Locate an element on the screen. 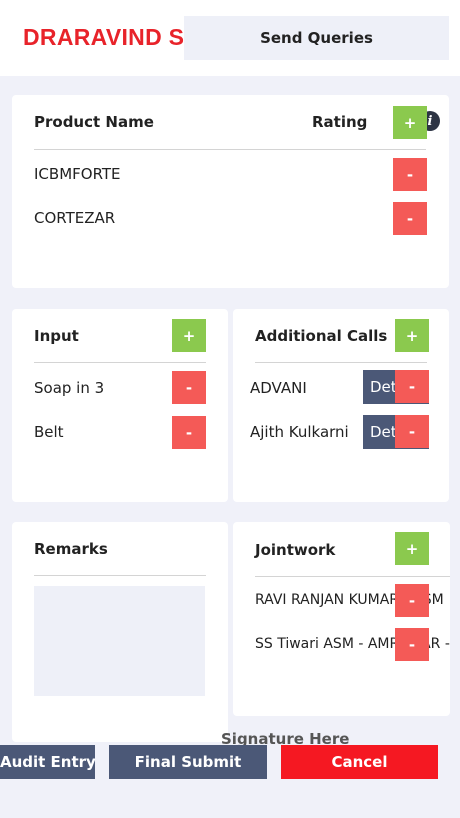  remove-product-2-button: - is located at coordinates (410, 218).